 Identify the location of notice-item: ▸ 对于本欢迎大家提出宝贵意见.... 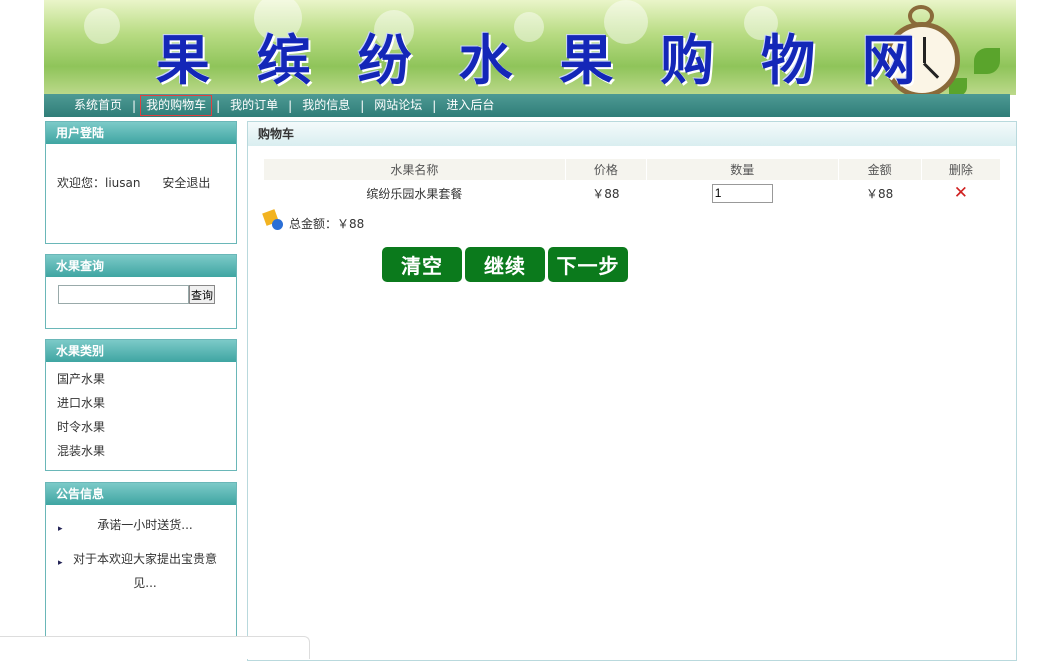
(141, 571).